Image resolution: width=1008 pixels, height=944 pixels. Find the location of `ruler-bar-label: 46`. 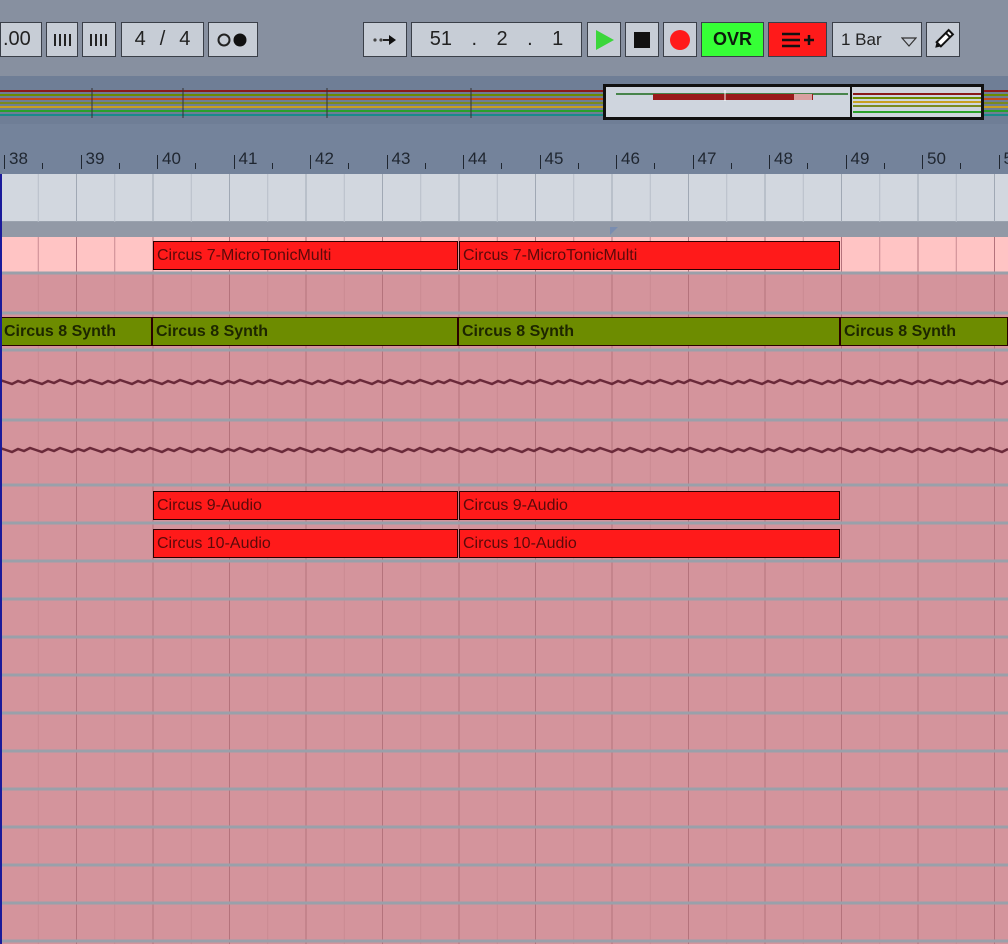

ruler-bar-label: 46 is located at coordinates (630, 158).